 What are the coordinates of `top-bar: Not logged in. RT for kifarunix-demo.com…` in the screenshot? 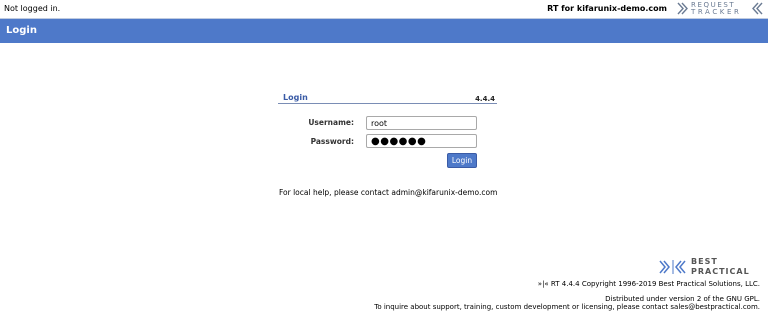 It's located at (384, 9).